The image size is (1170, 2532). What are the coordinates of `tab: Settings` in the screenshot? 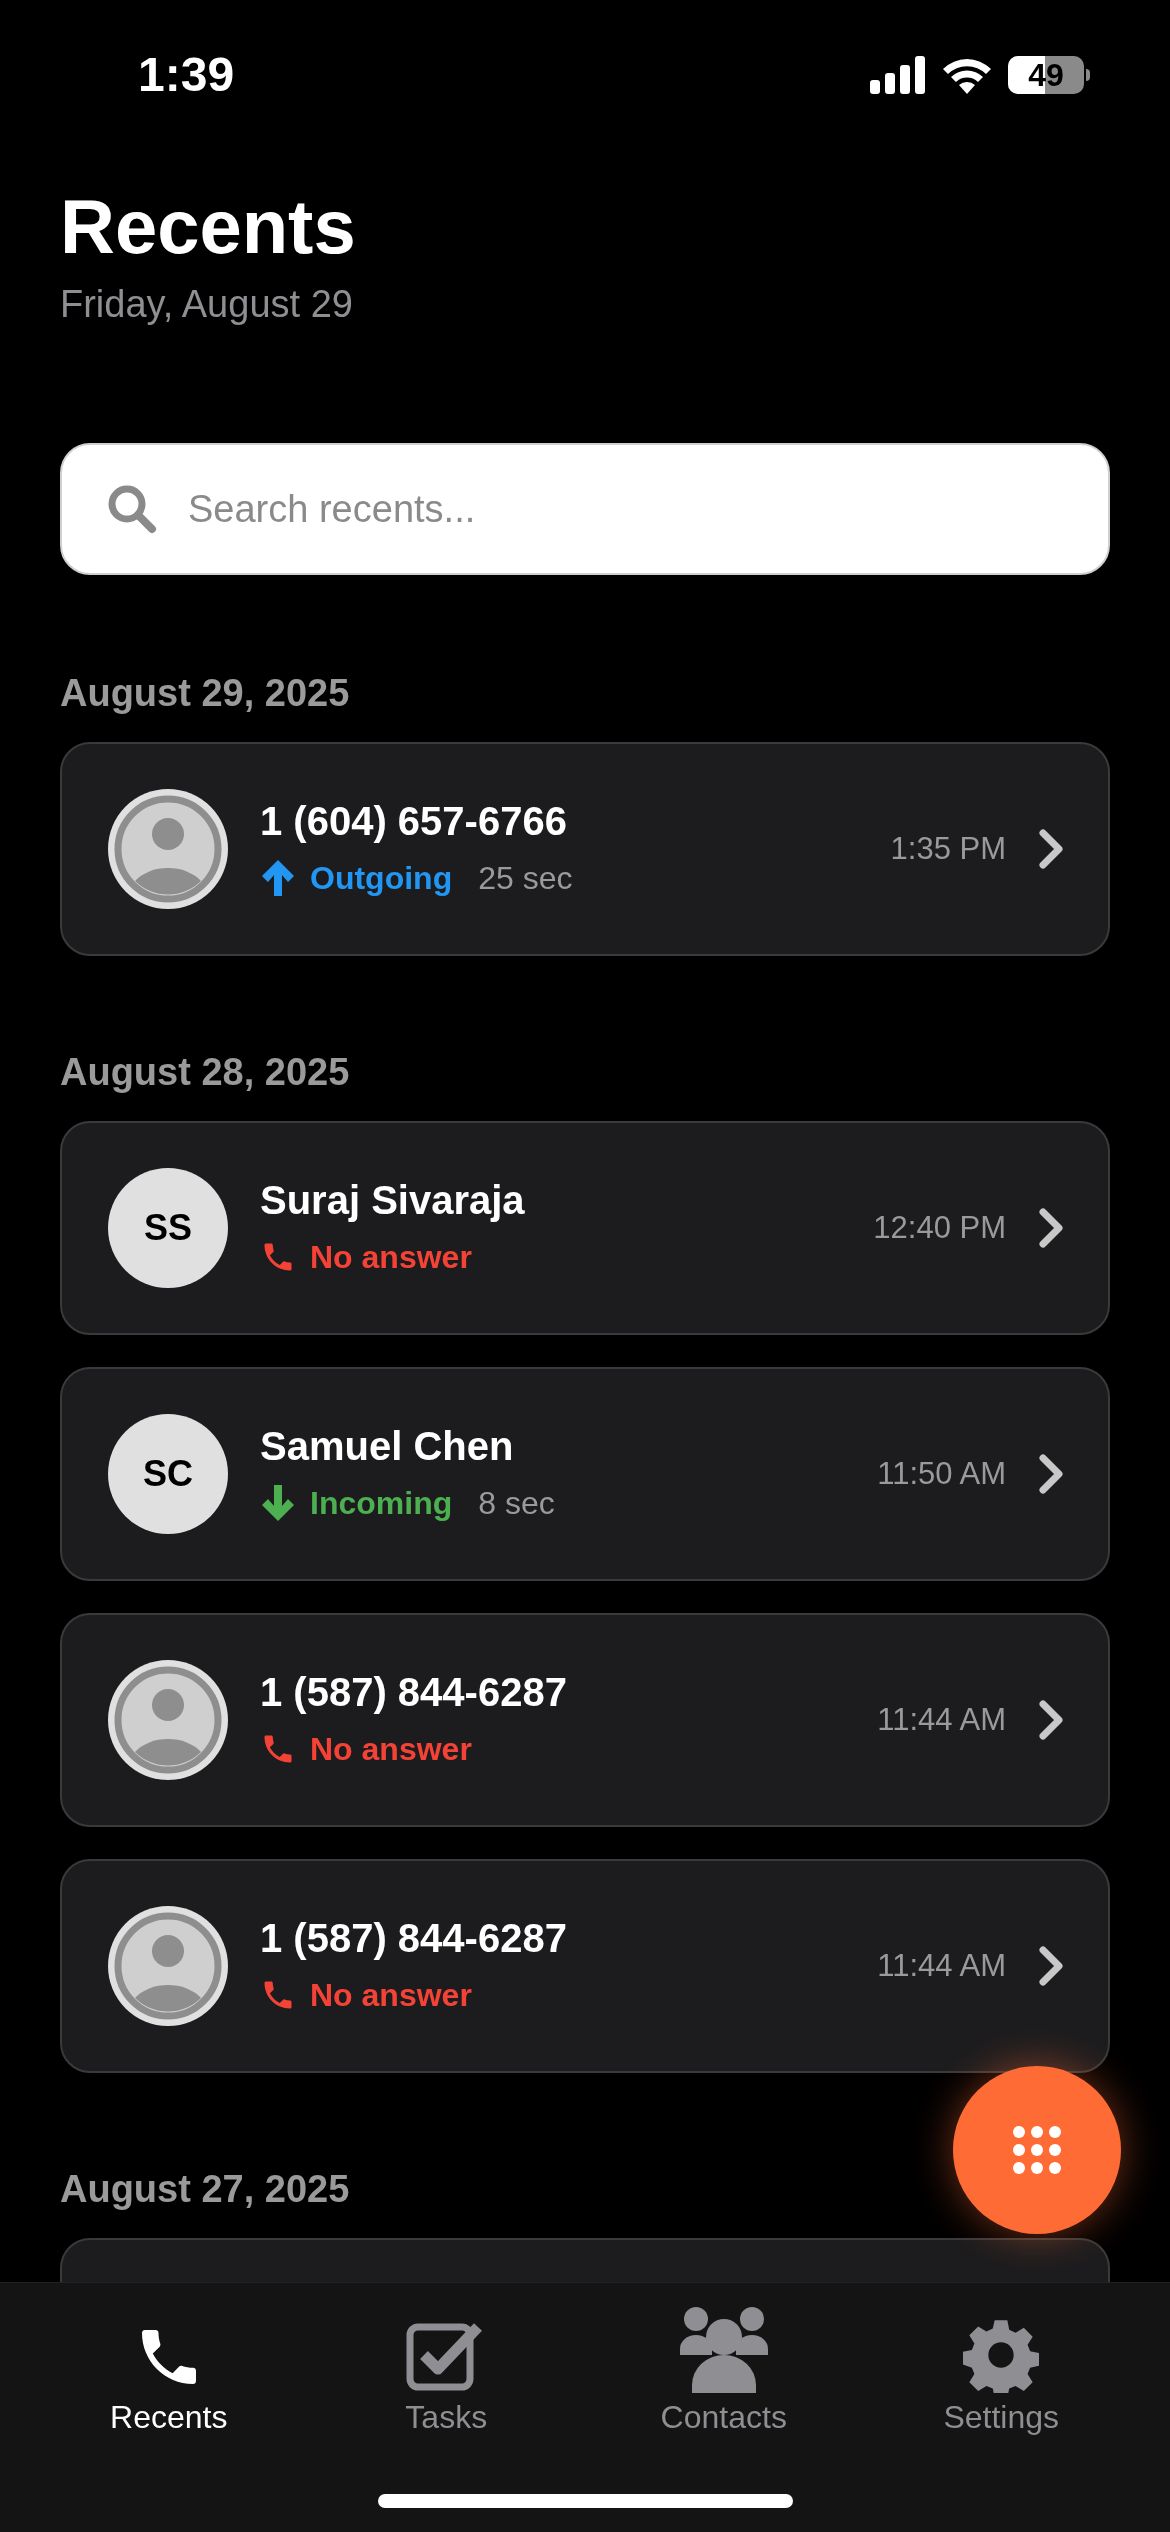 It's located at (1001, 2369).